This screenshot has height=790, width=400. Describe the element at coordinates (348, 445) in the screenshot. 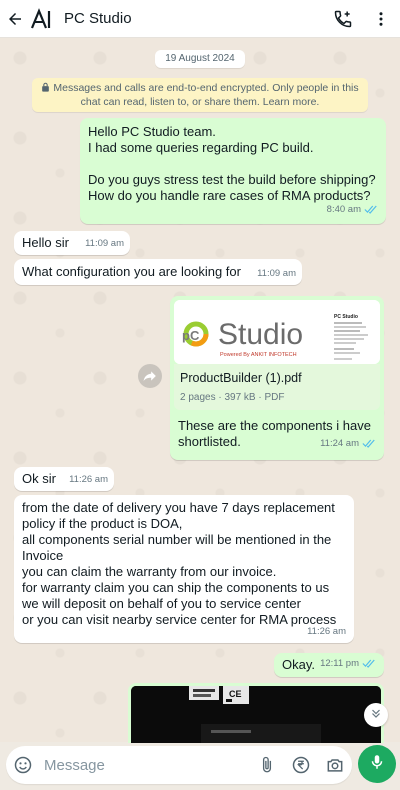

I see `message-time: 11:24 am` at that location.